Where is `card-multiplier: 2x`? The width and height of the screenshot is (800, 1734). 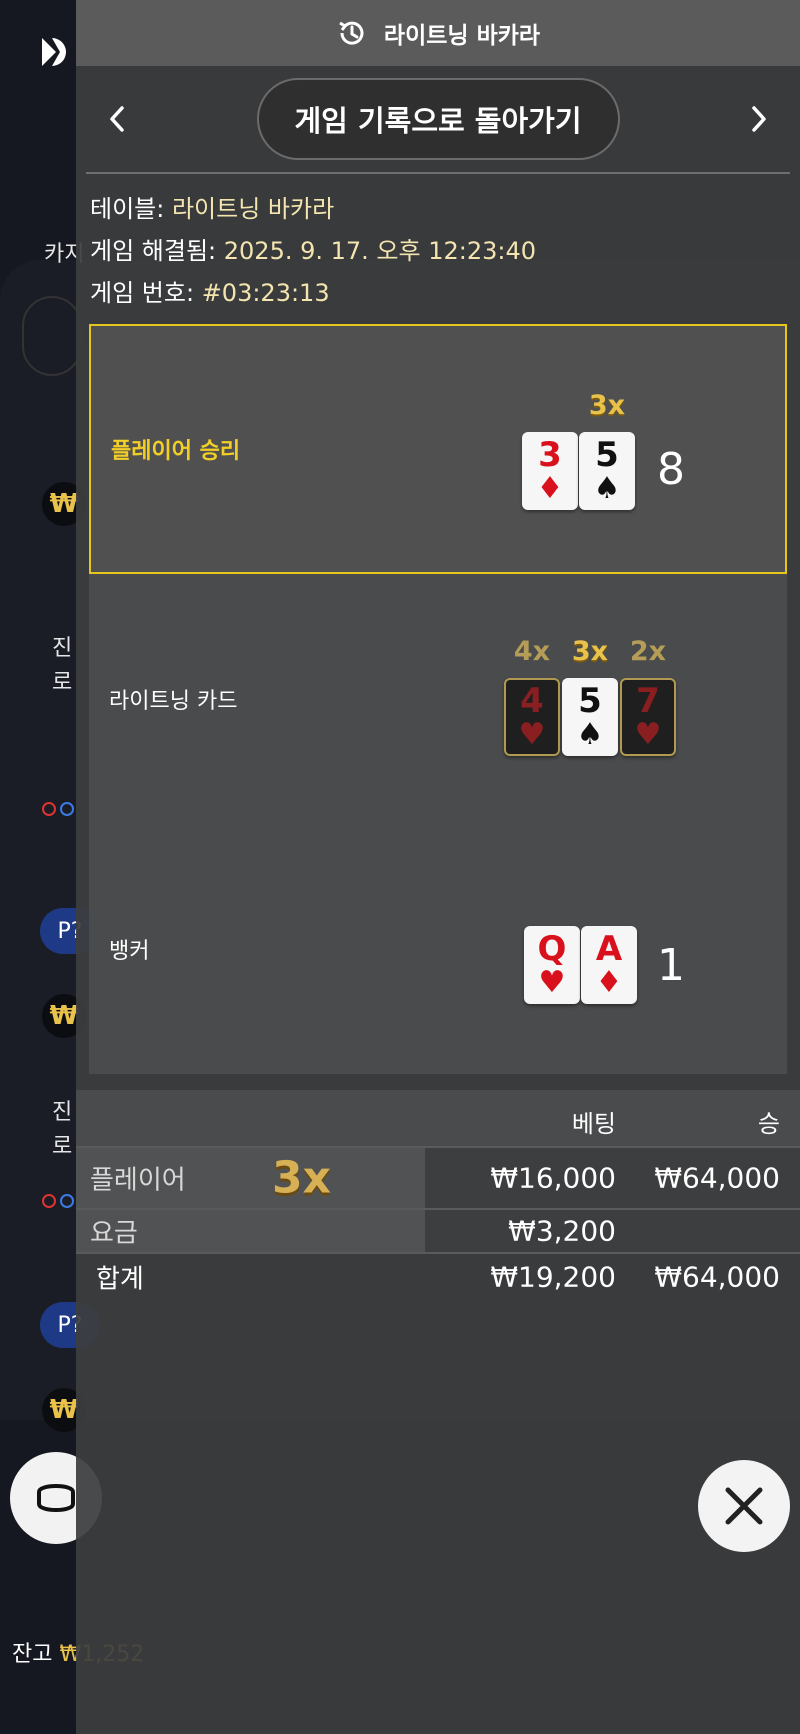 card-multiplier: 2x is located at coordinates (648, 651).